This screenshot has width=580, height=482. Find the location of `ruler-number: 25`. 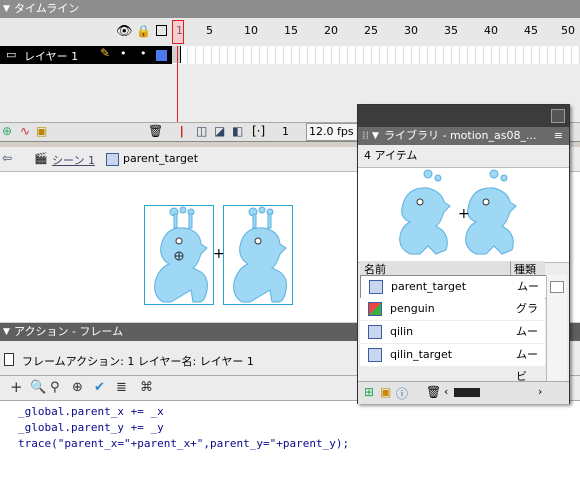

ruler-number: 25 is located at coordinates (371, 30).